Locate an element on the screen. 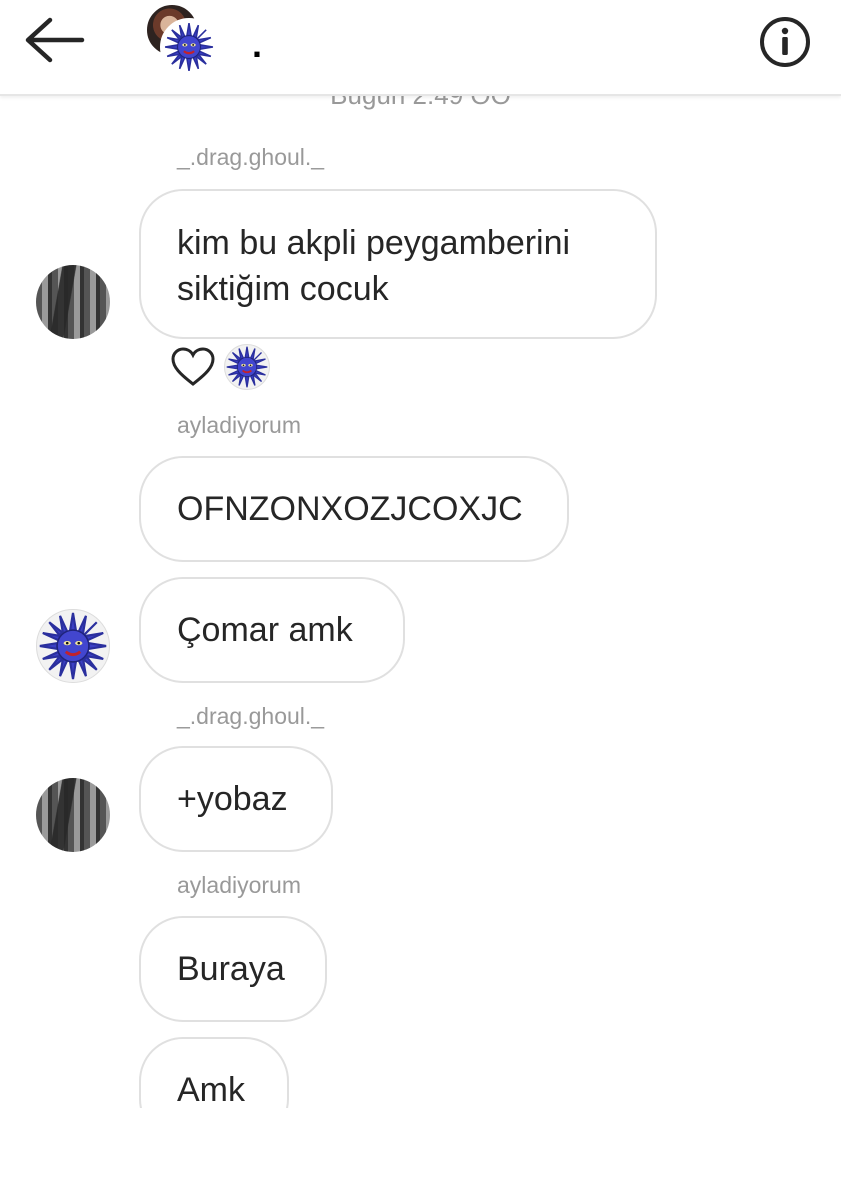 The width and height of the screenshot is (841, 1200). message-bubble: Amk is located at coordinates (214, 1072).